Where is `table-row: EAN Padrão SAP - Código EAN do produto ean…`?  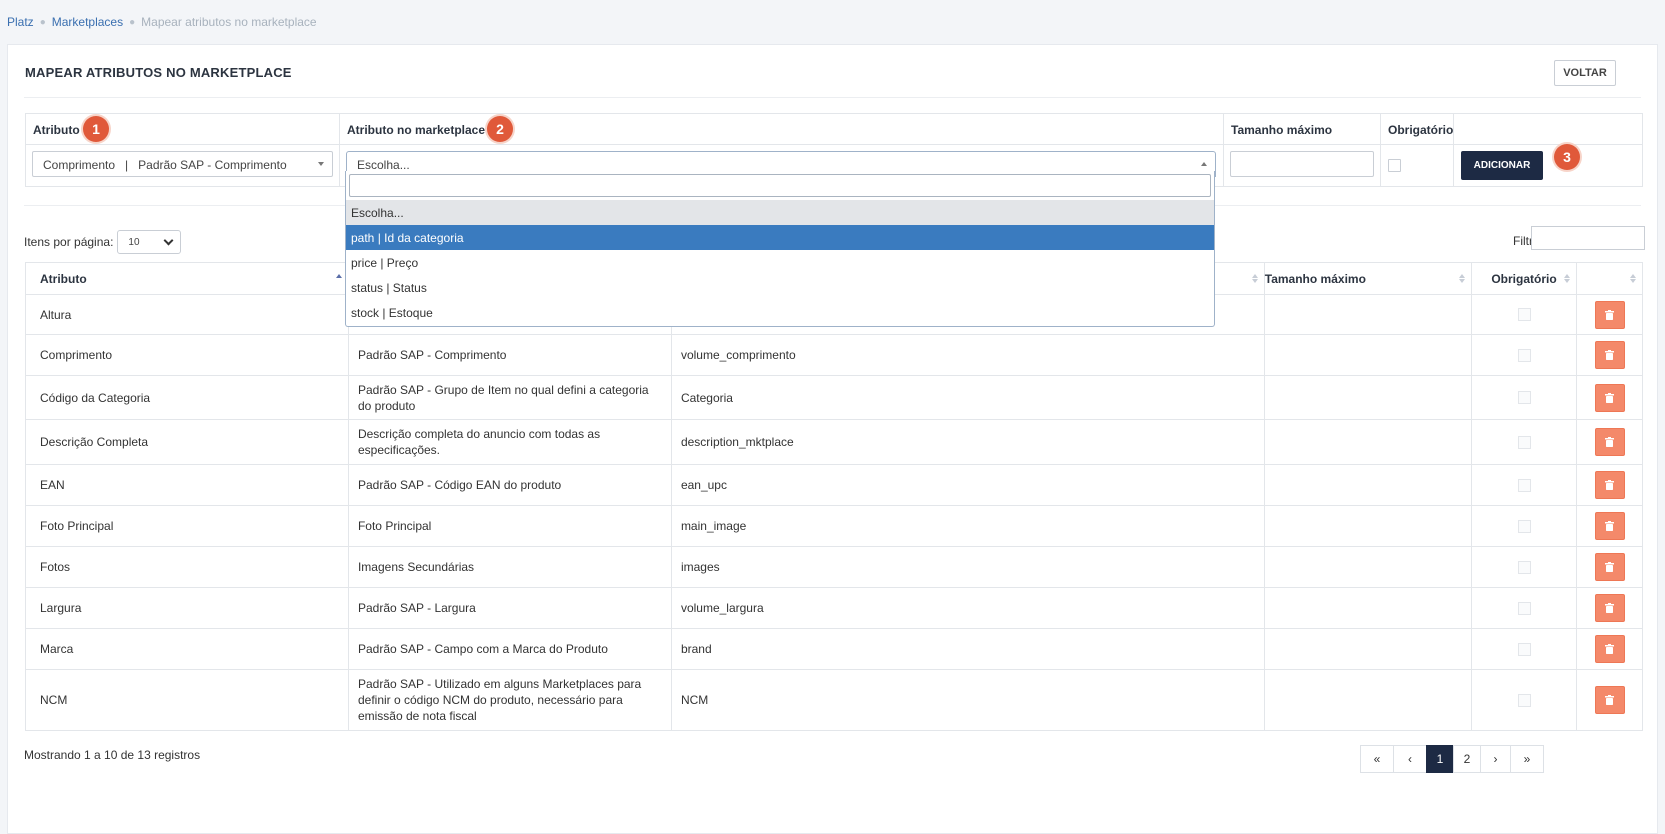 table-row: EAN Padrão SAP - Código EAN do produto ean… is located at coordinates (834, 485).